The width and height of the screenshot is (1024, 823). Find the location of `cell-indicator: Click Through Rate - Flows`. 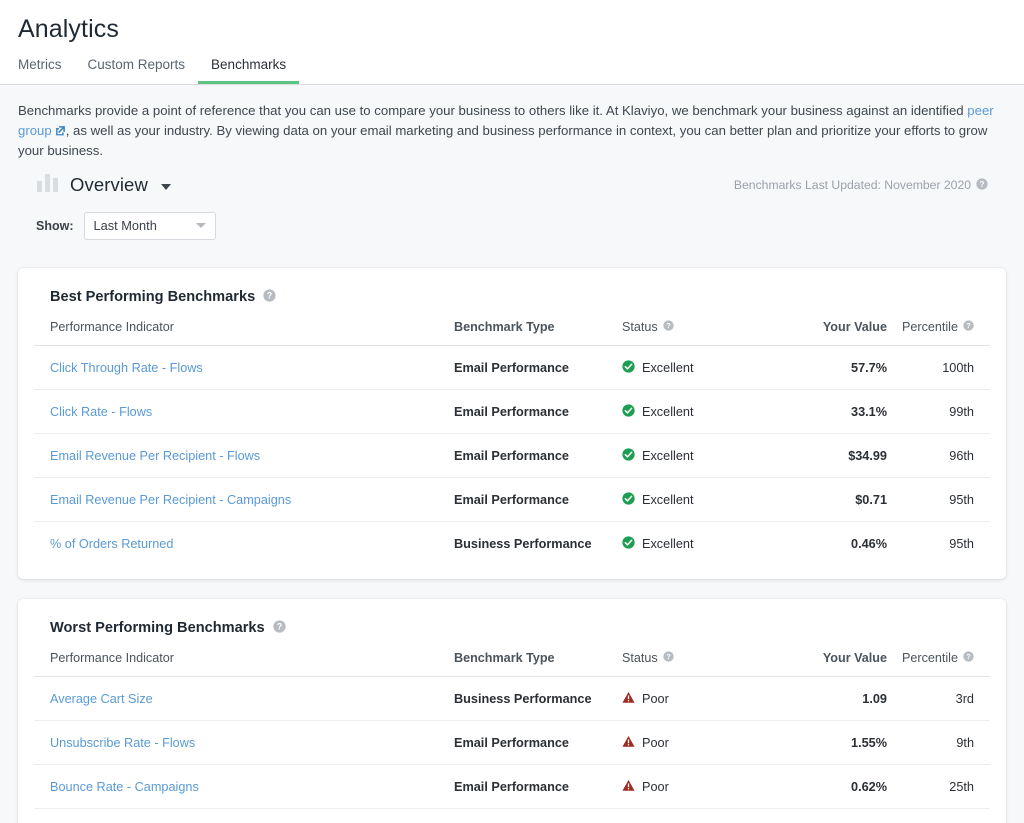

cell-indicator: Click Through Rate - Flows is located at coordinates (244, 366).